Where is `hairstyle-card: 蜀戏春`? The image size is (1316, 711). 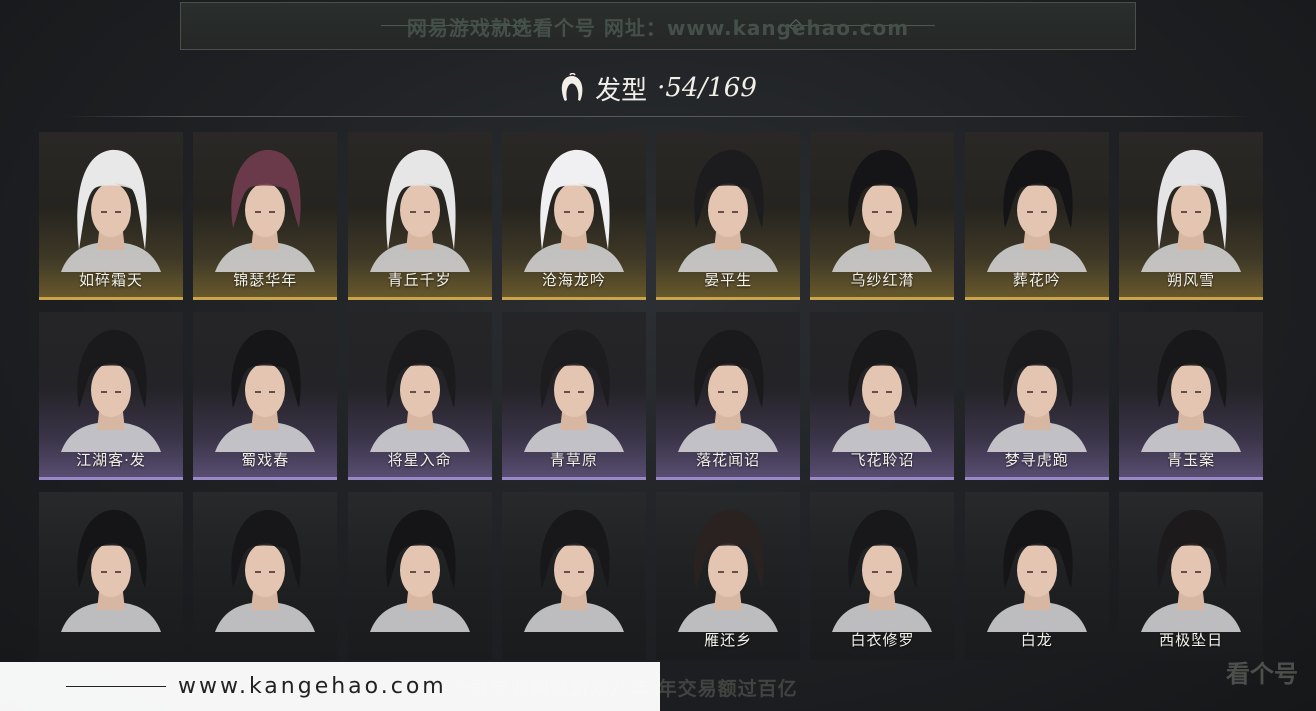
hairstyle-card: 蜀戏春 is located at coordinates (265, 396).